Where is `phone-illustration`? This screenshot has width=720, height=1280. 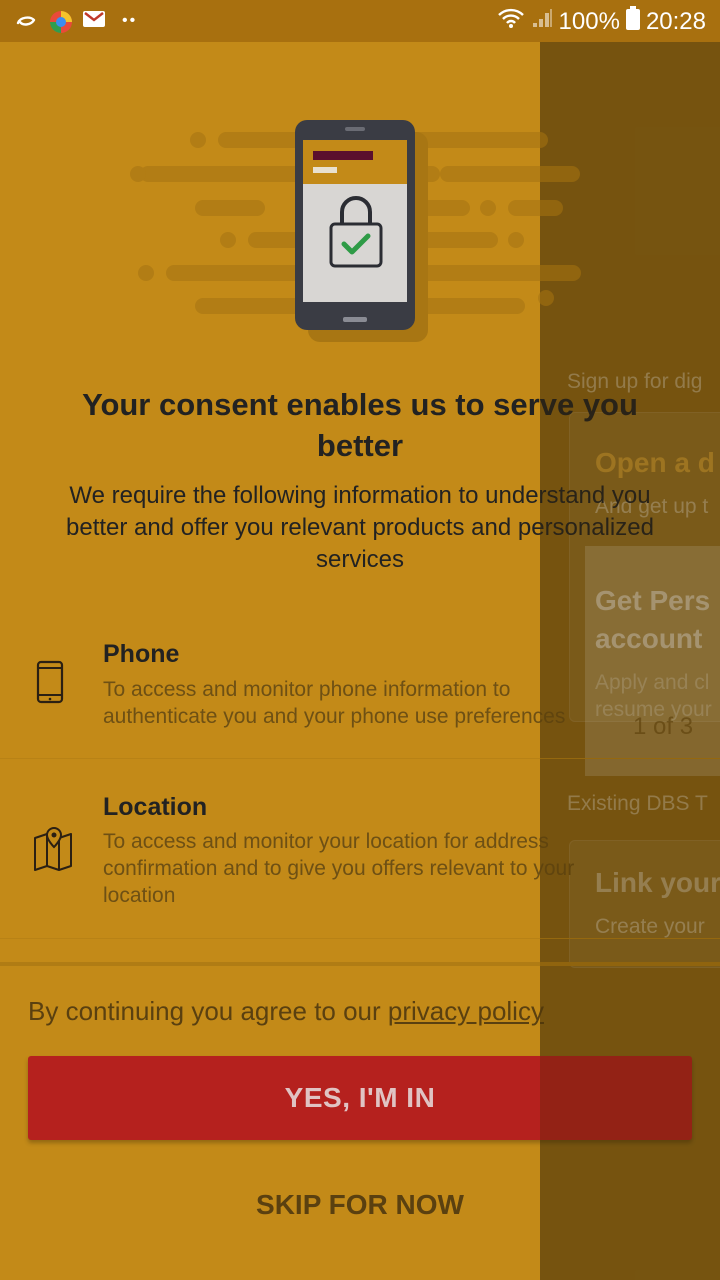 phone-illustration is located at coordinates (355, 225).